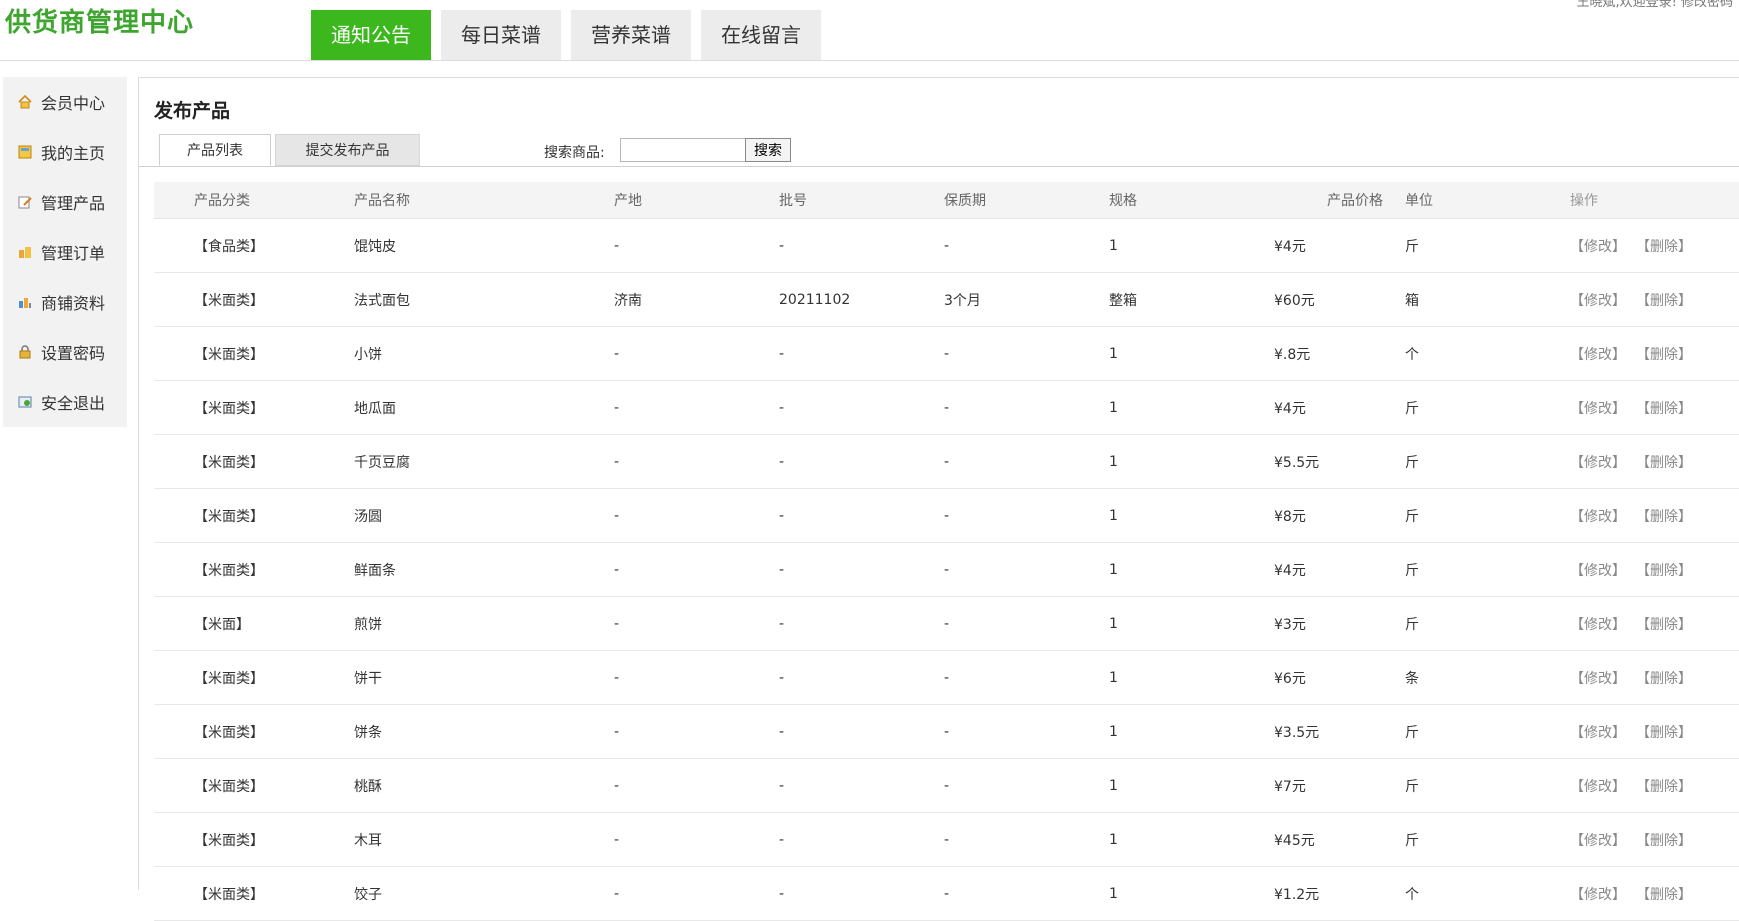  Describe the element at coordinates (25, 102) in the screenshot. I see `home-icon` at that location.